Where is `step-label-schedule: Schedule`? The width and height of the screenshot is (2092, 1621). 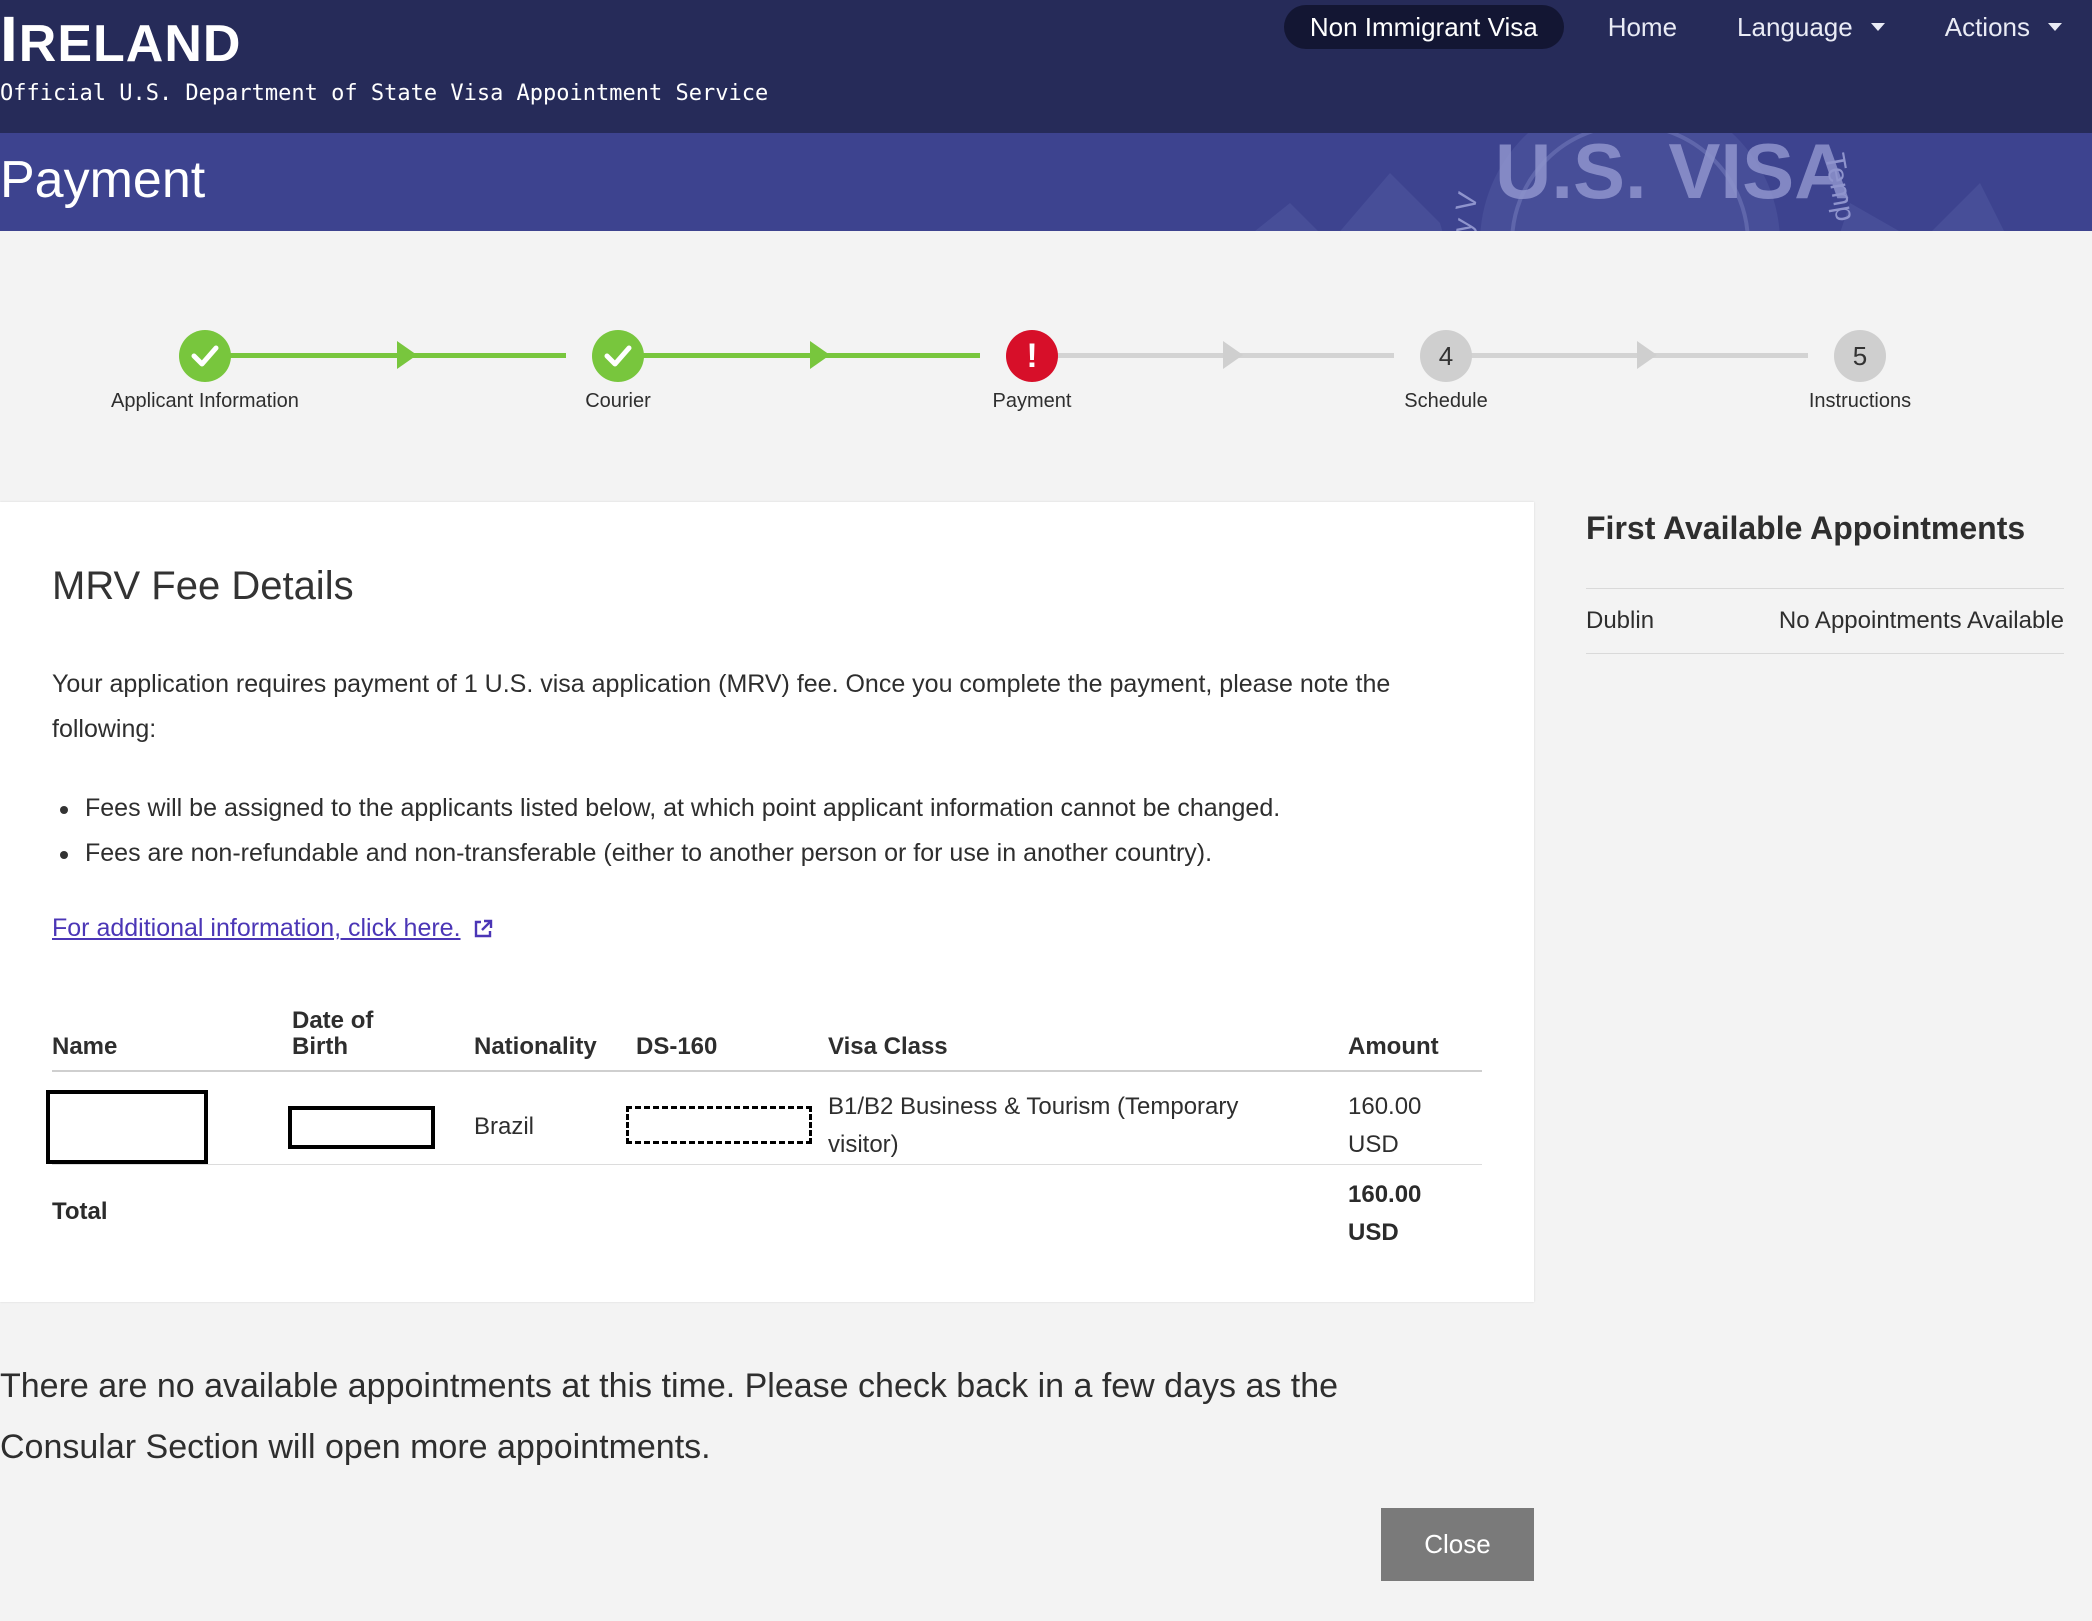 step-label-schedule: Schedule is located at coordinates (1446, 401).